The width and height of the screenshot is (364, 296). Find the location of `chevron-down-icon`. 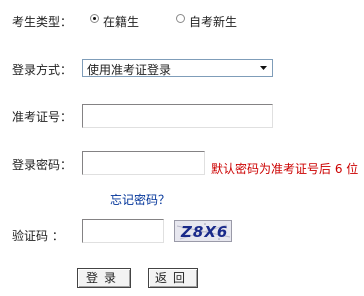

chevron-down-icon is located at coordinates (264, 68).